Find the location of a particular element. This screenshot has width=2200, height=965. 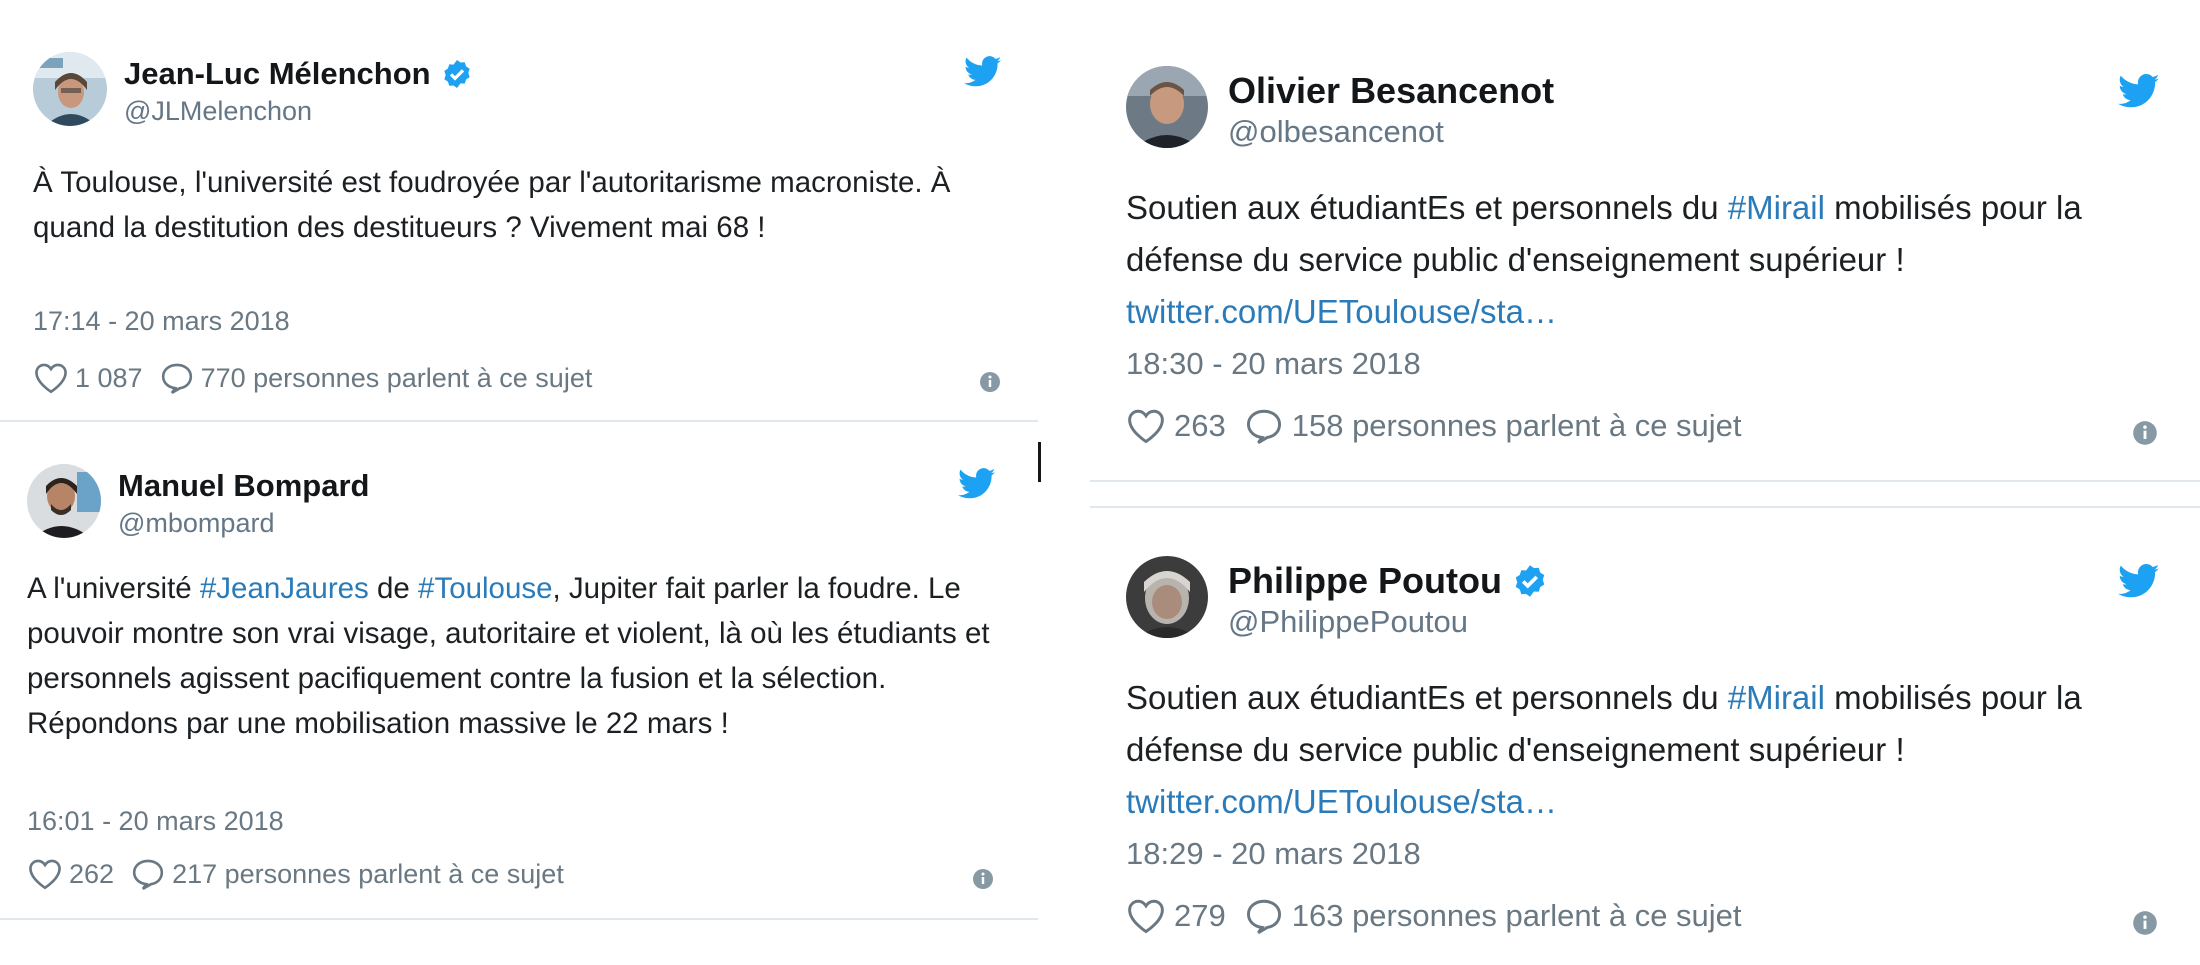

like-count: 1 087 is located at coordinates (109, 378).